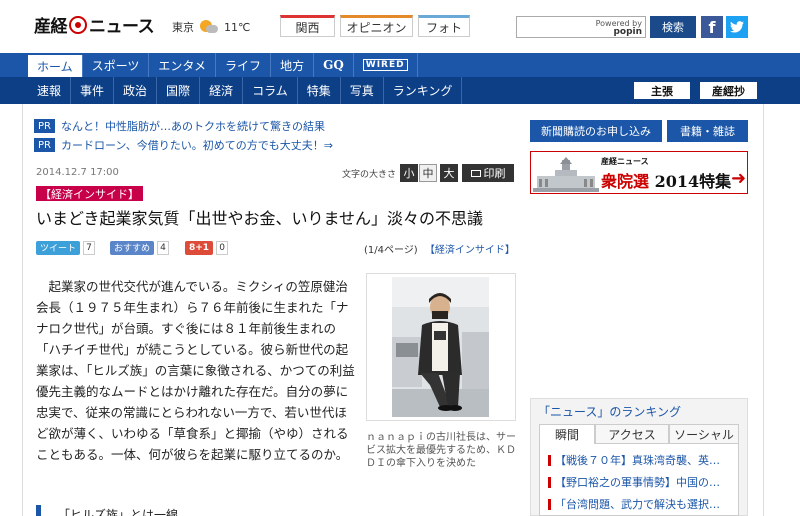 Image resolution: width=800 pixels, height=516 pixels. Describe the element at coordinates (136, 90) in the screenshot. I see `nav-politics: 政治` at that location.